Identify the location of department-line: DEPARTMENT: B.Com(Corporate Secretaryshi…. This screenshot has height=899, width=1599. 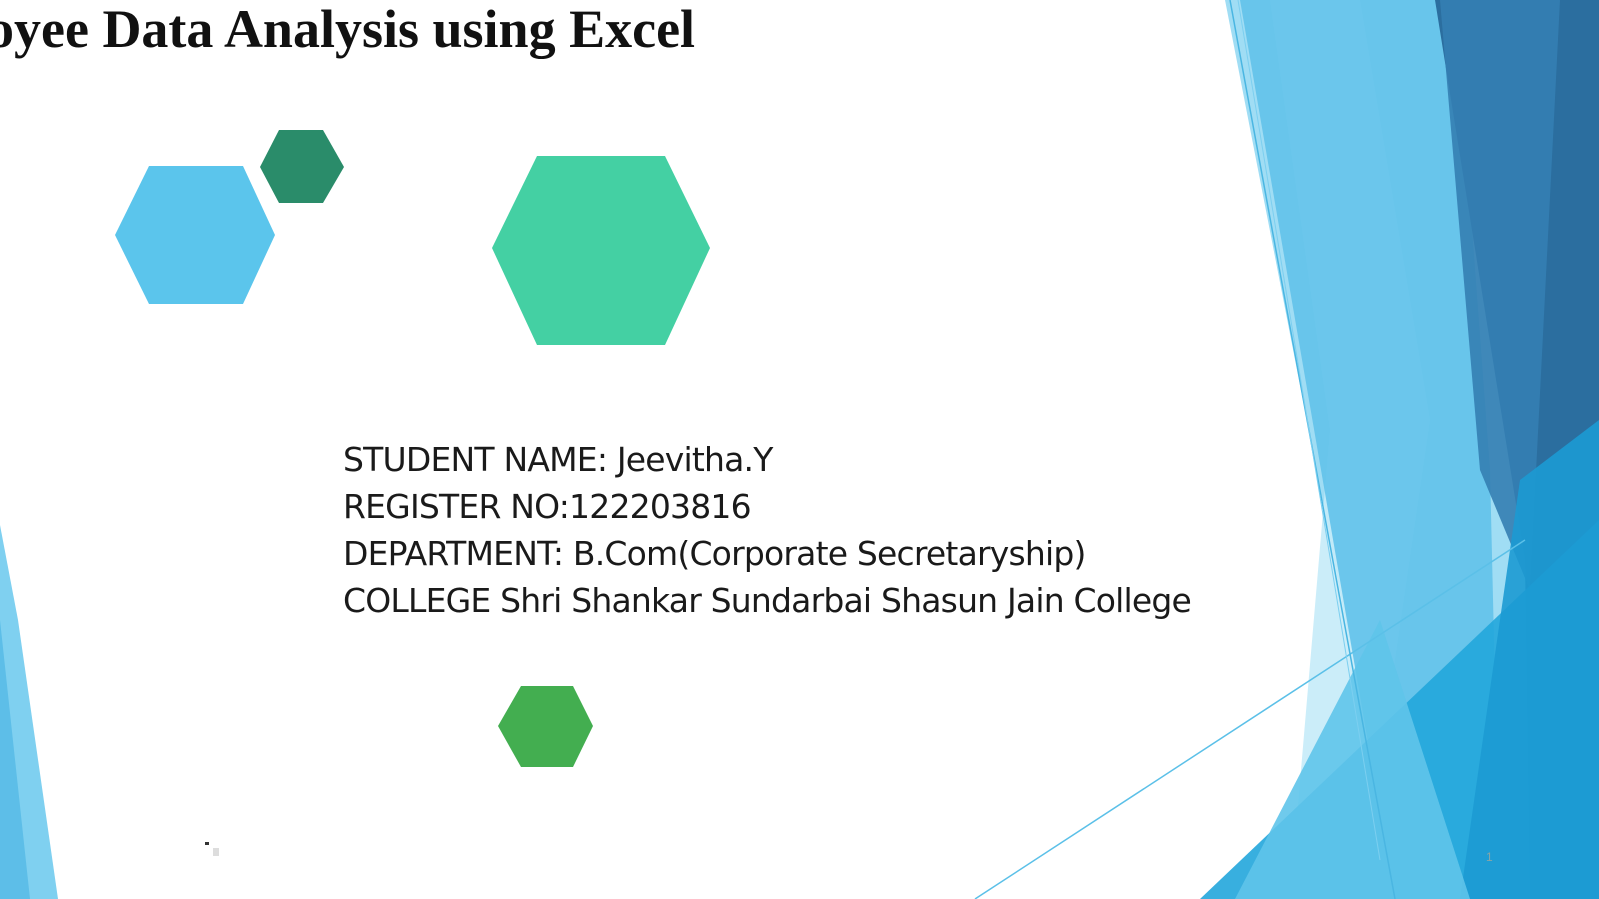
(714, 553).